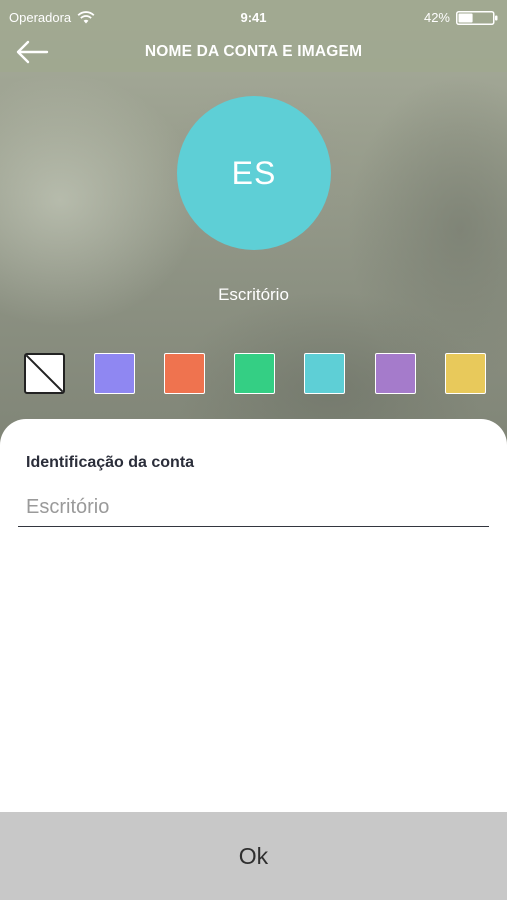 Image resolution: width=507 pixels, height=900 pixels. Describe the element at coordinates (436, 17) in the screenshot. I see `battery-percent: 42%` at that location.